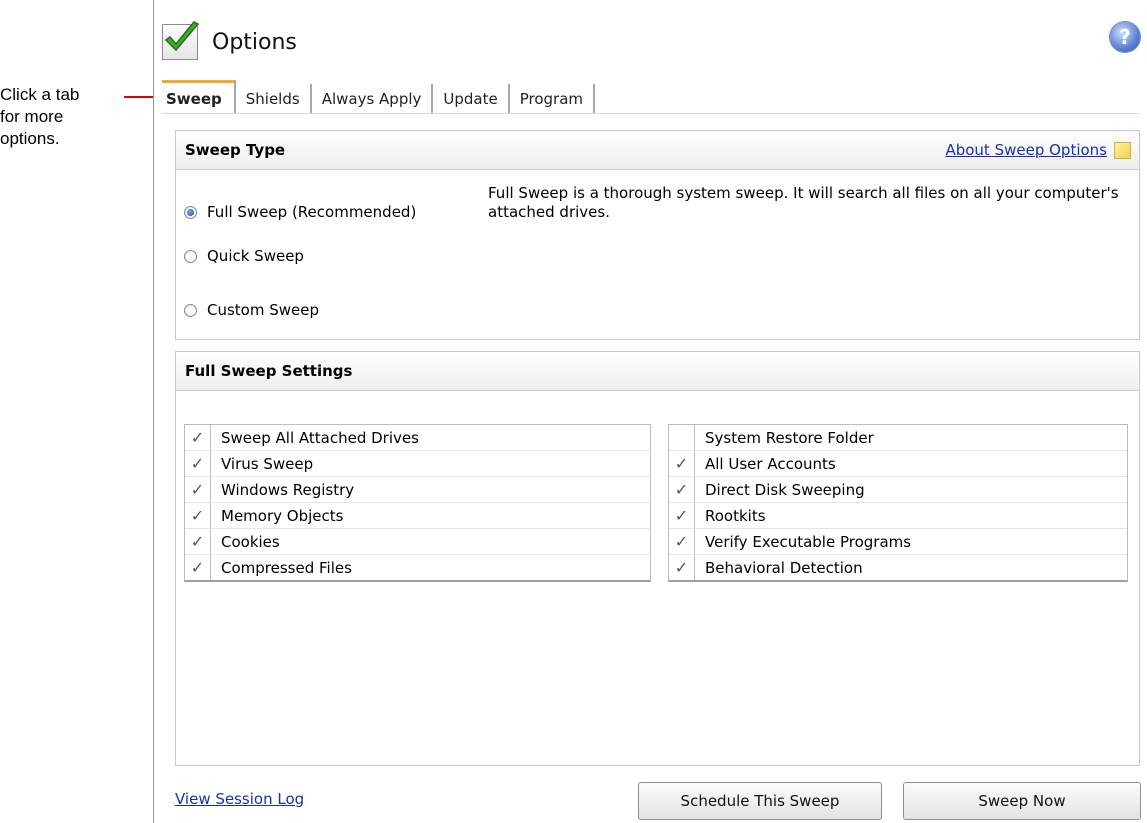 This screenshot has width=1147, height=823. I want to click on panel-title: Sweep Type, so click(235, 150).